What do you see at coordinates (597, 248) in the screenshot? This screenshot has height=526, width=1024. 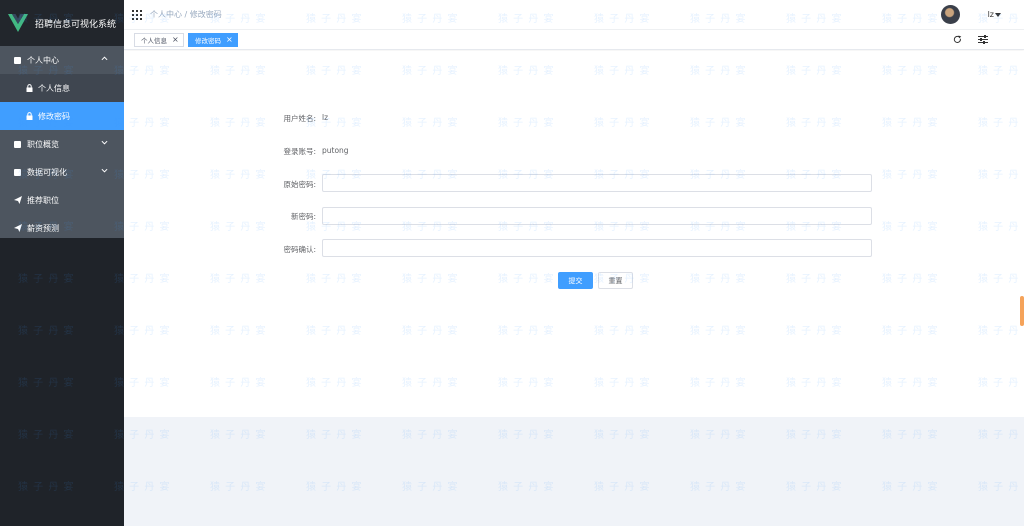 I see `confirm-password-input` at bounding box center [597, 248].